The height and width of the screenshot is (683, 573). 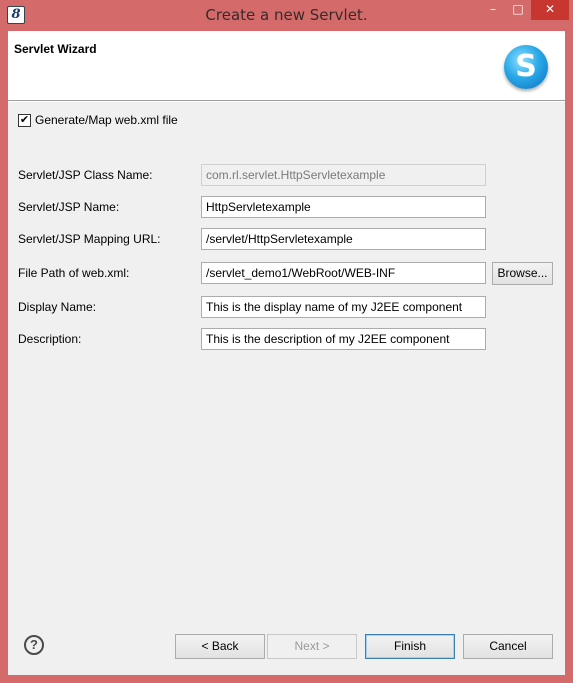 I want to click on generate-webxml-label: Generate/Map web.xml file, so click(x=106, y=120).